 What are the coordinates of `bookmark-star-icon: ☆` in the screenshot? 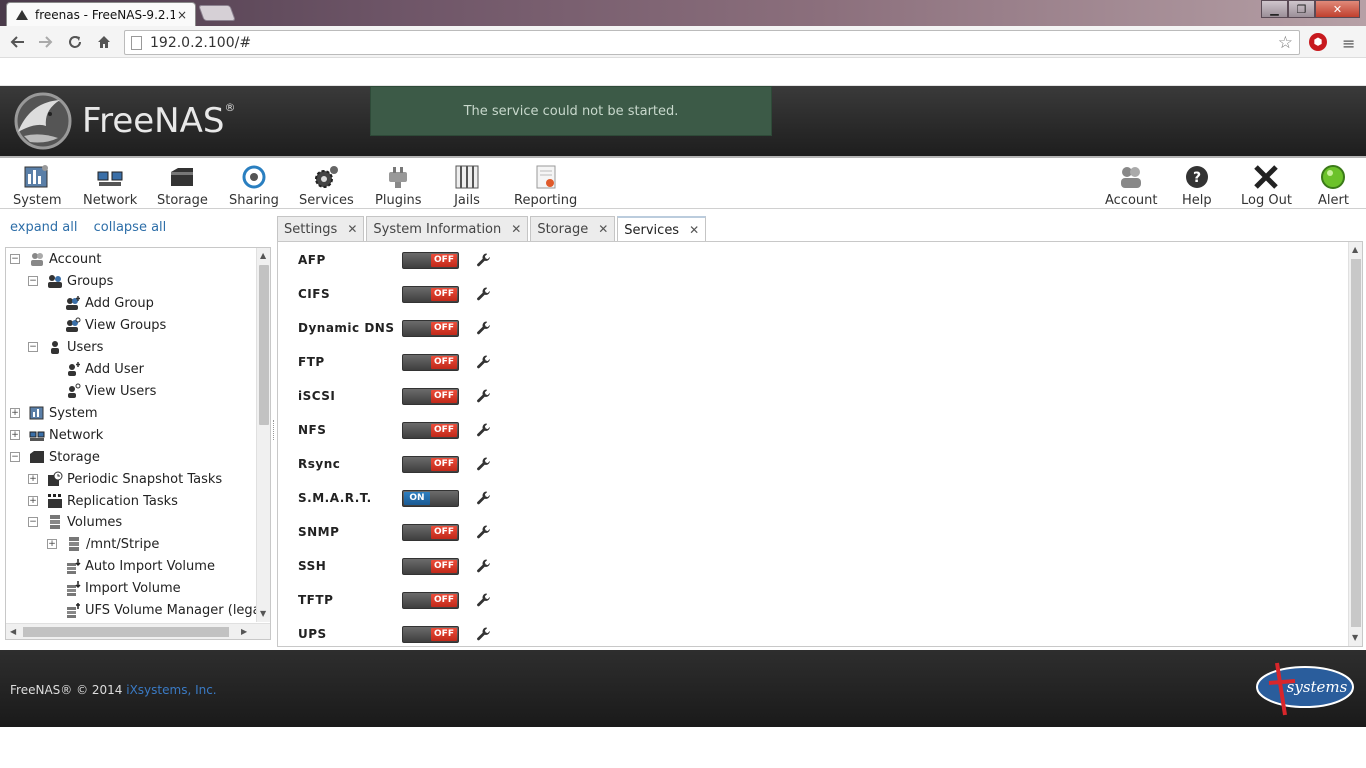 It's located at (1285, 43).